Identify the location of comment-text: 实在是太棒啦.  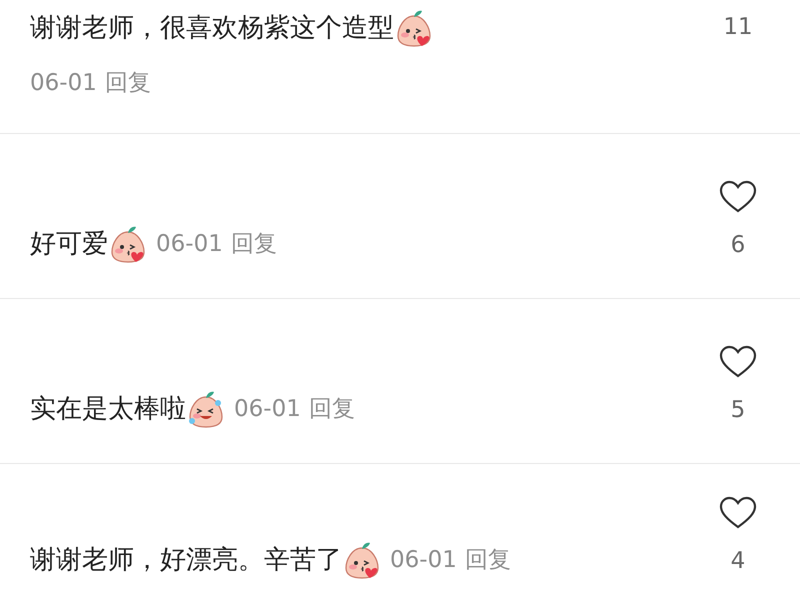
(108, 409).